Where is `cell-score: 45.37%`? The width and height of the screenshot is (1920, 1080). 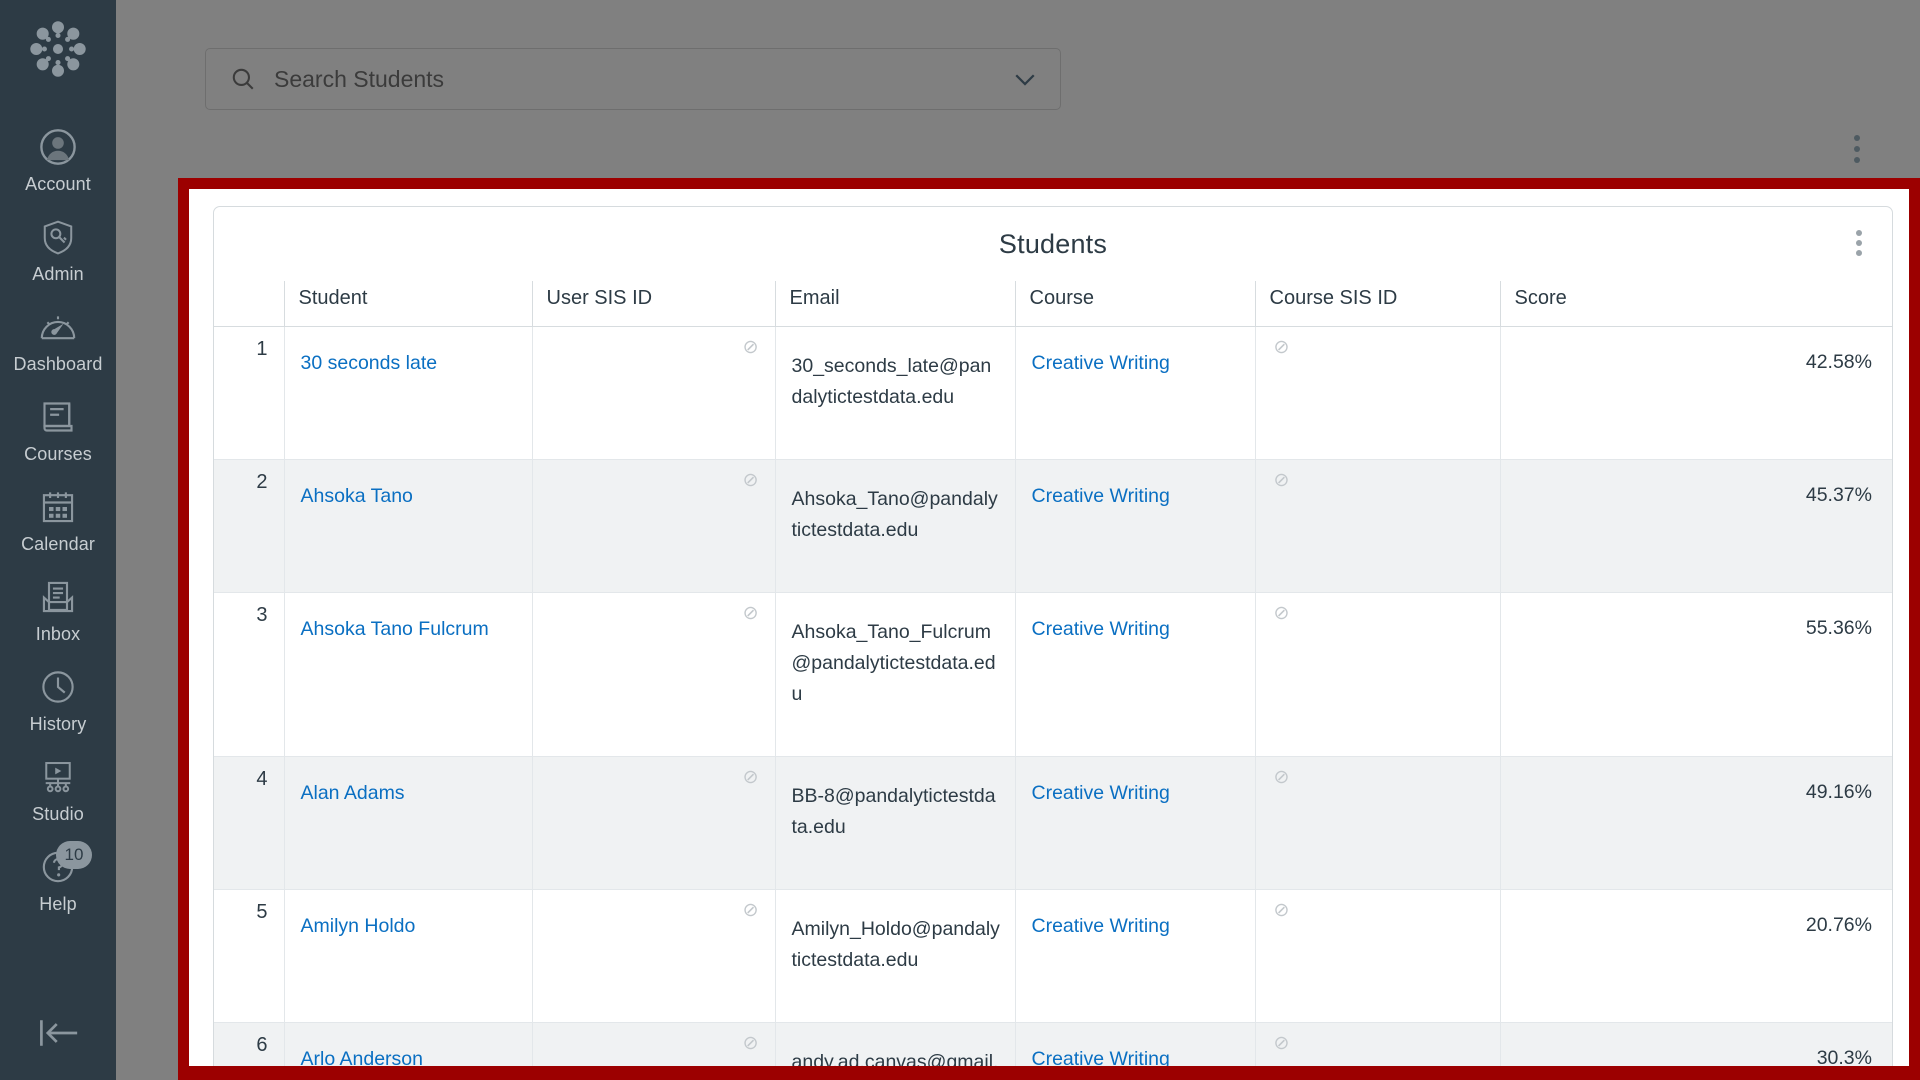
cell-score: 45.37% is located at coordinates (1695, 526).